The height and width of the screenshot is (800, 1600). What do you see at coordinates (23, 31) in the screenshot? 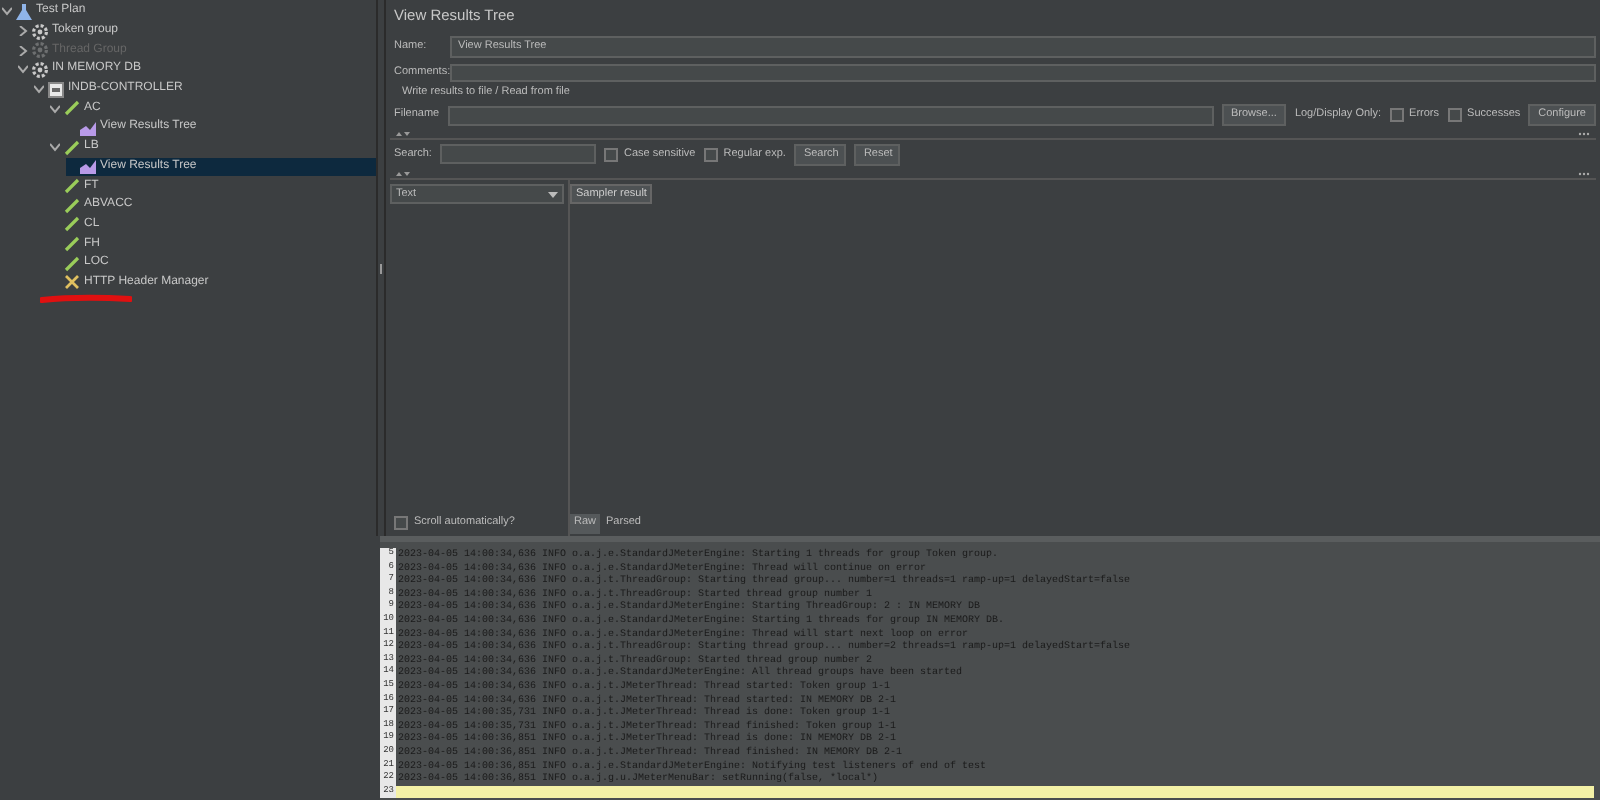
I see `collapse-caret-icon` at bounding box center [23, 31].